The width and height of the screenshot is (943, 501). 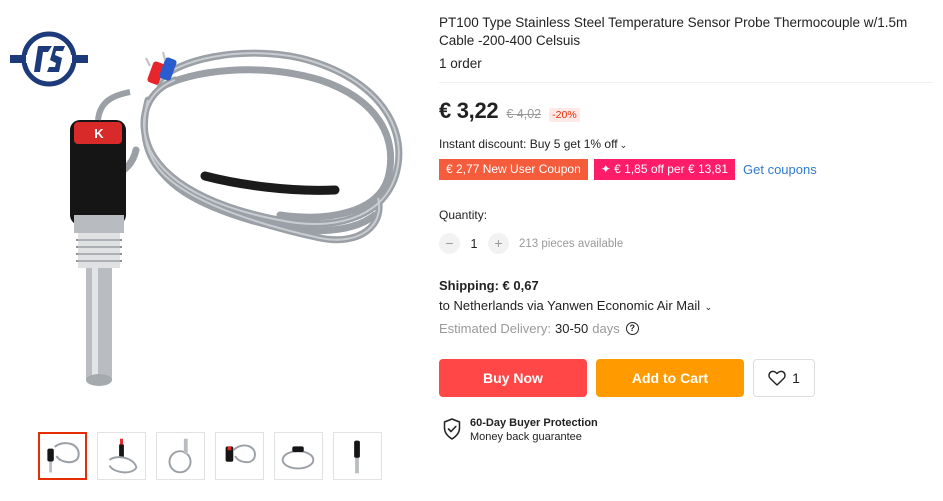 I want to click on heart-icon, so click(x=777, y=378).